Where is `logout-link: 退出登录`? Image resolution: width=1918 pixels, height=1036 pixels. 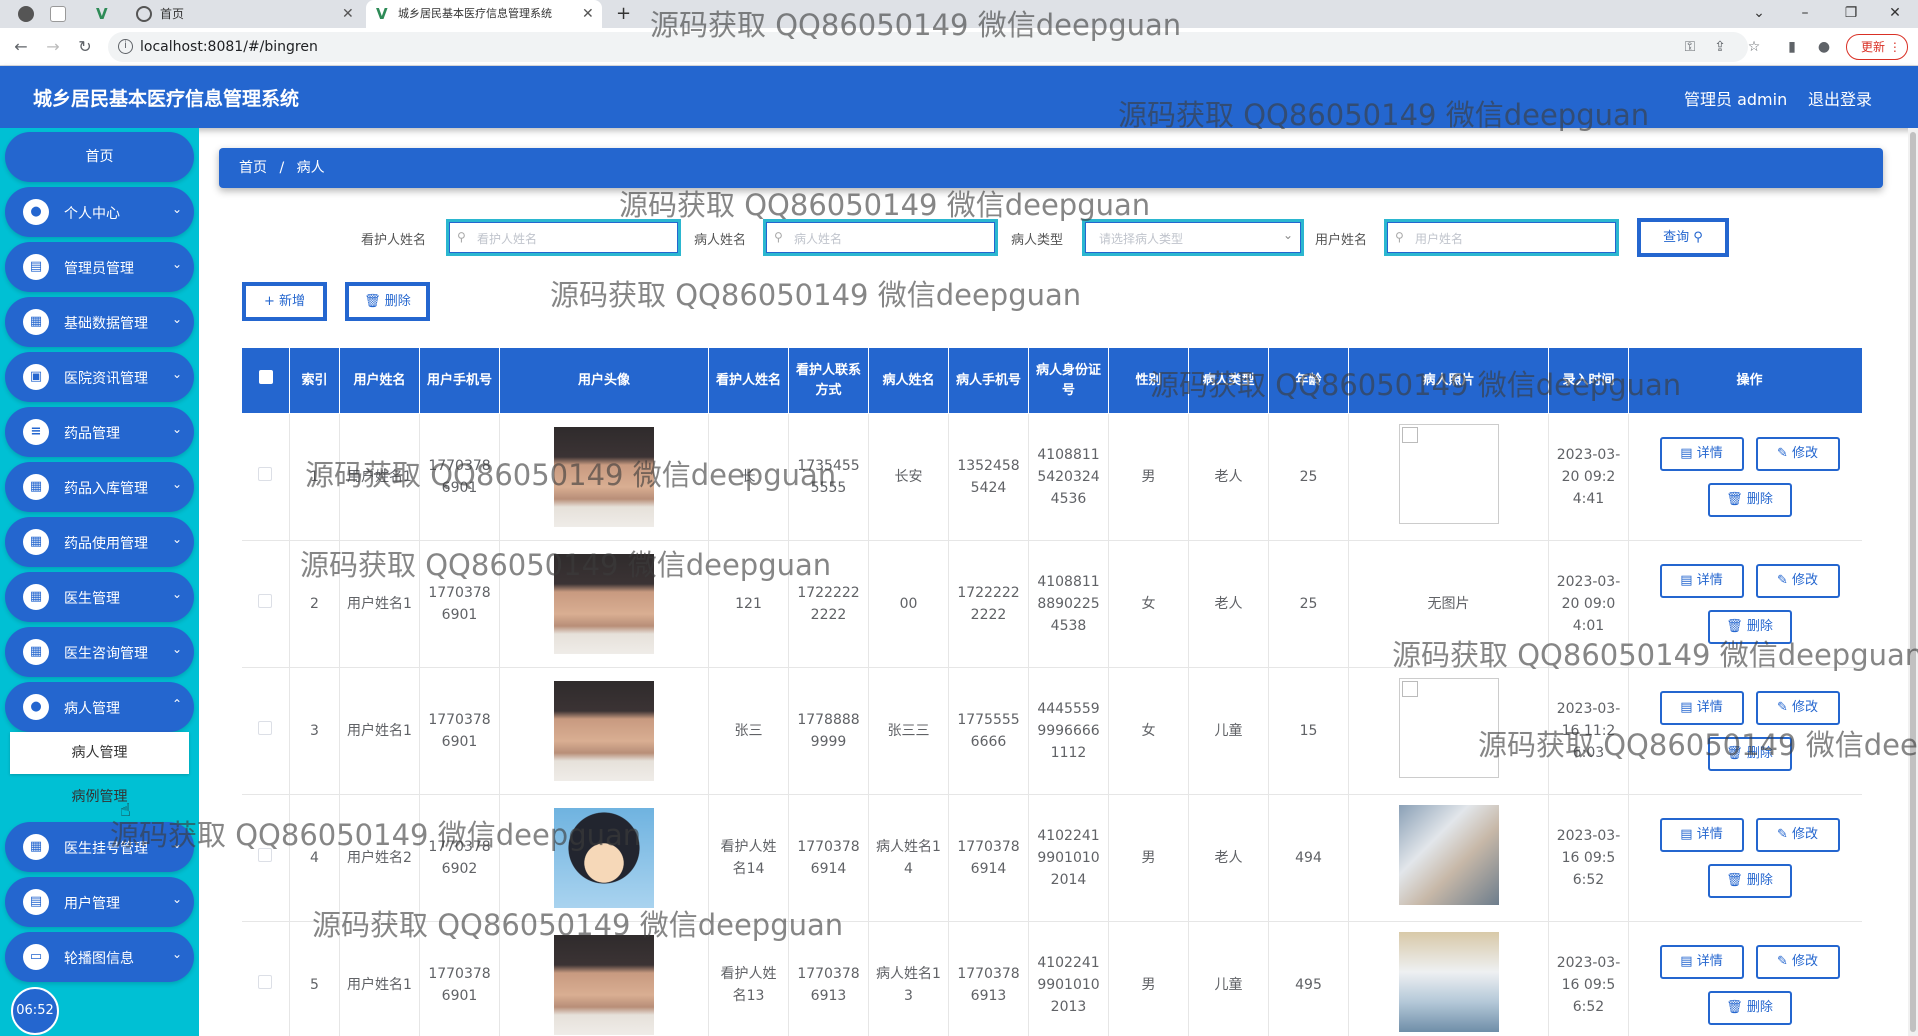
logout-link: 退出登录 is located at coordinates (1840, 98).